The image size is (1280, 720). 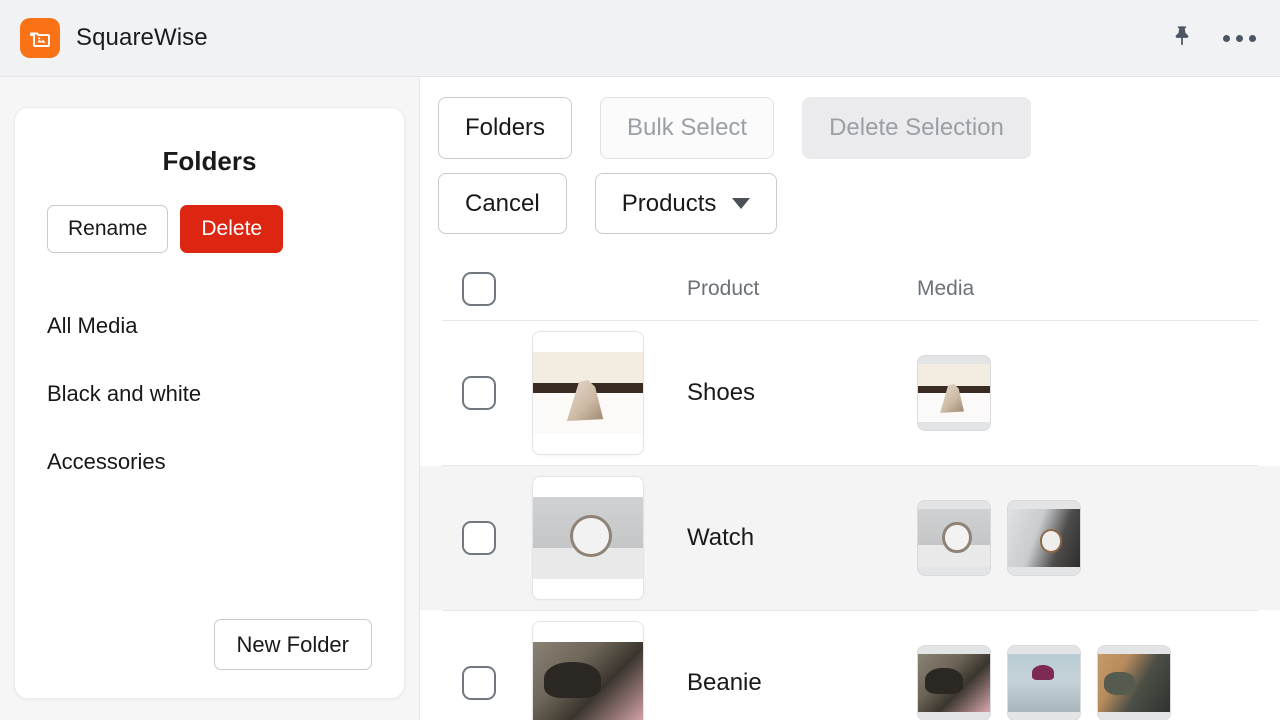 I want to click on toolbar-row-secondary: Cancel Products, so click(x=847, y=203).